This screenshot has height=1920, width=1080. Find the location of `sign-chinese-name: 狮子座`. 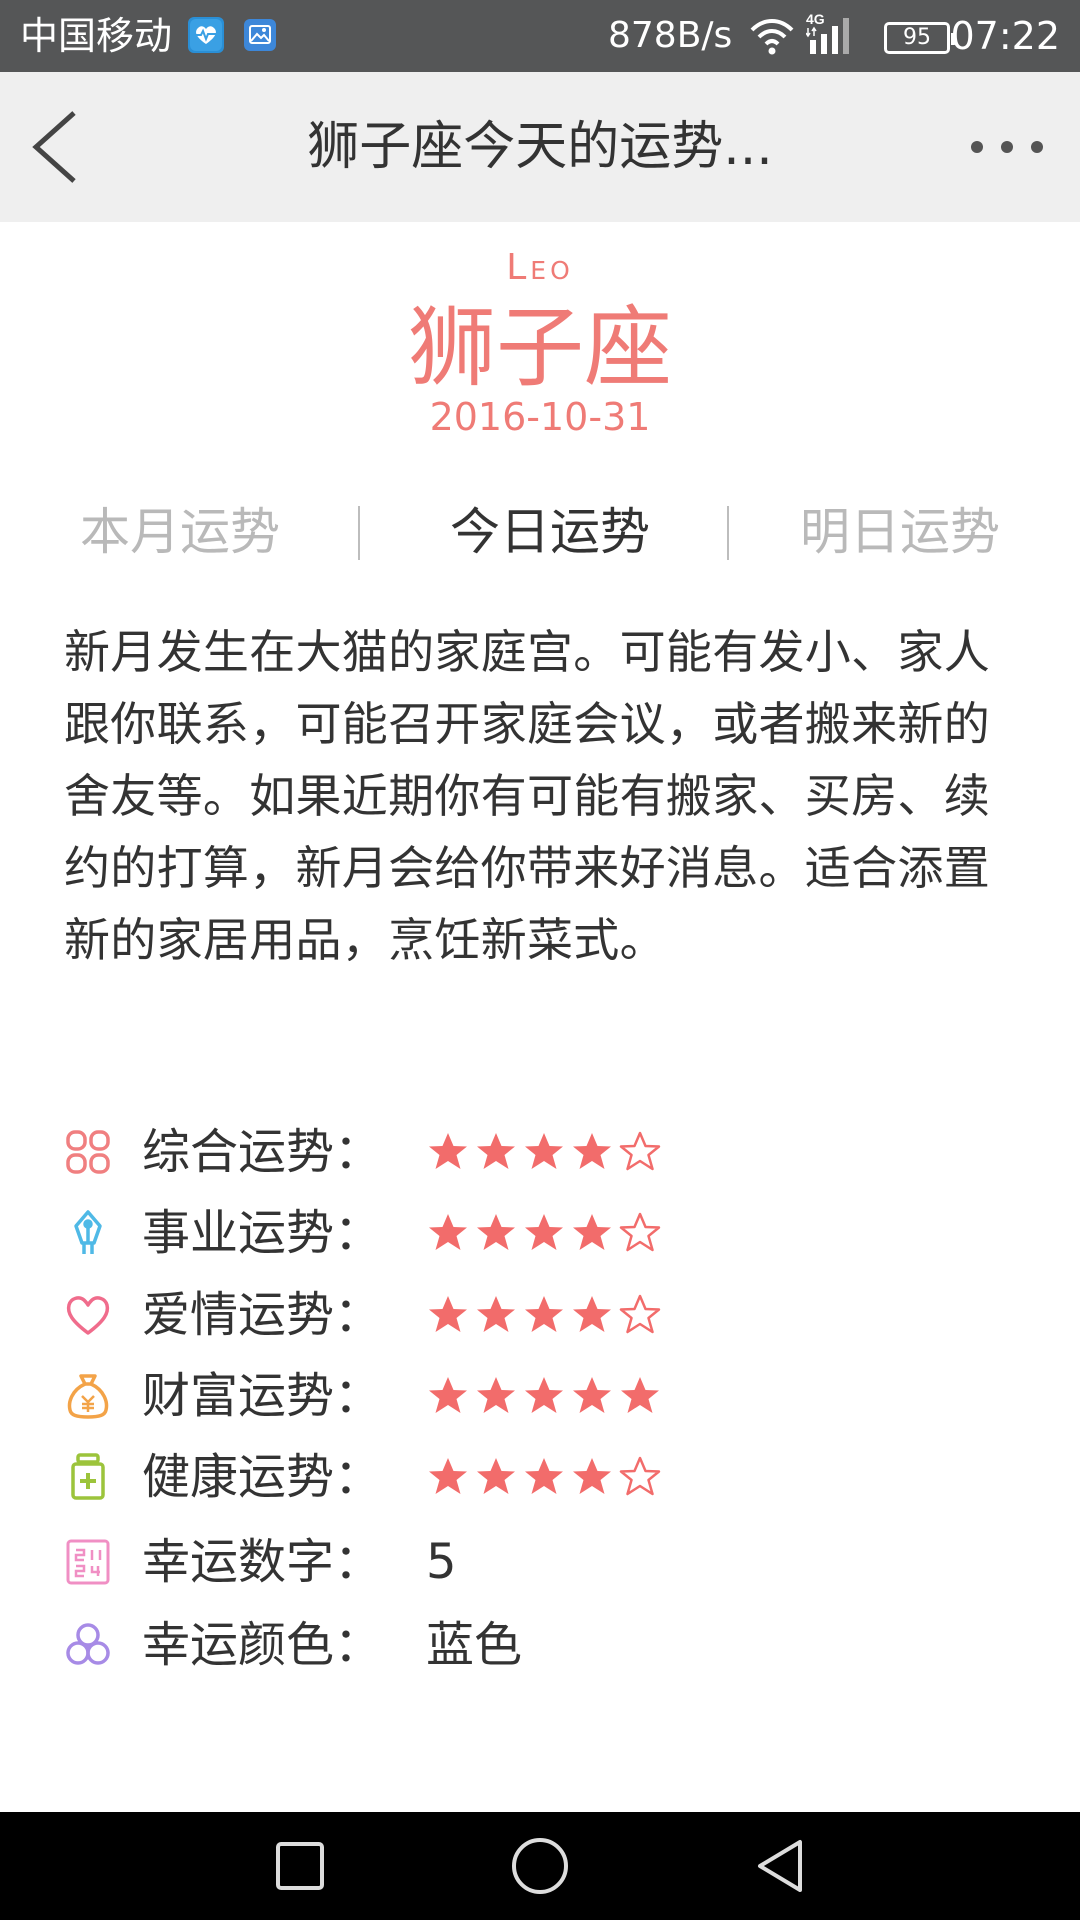

sign-chinese-name: 狮子座 is located at coordinates (539, 347).